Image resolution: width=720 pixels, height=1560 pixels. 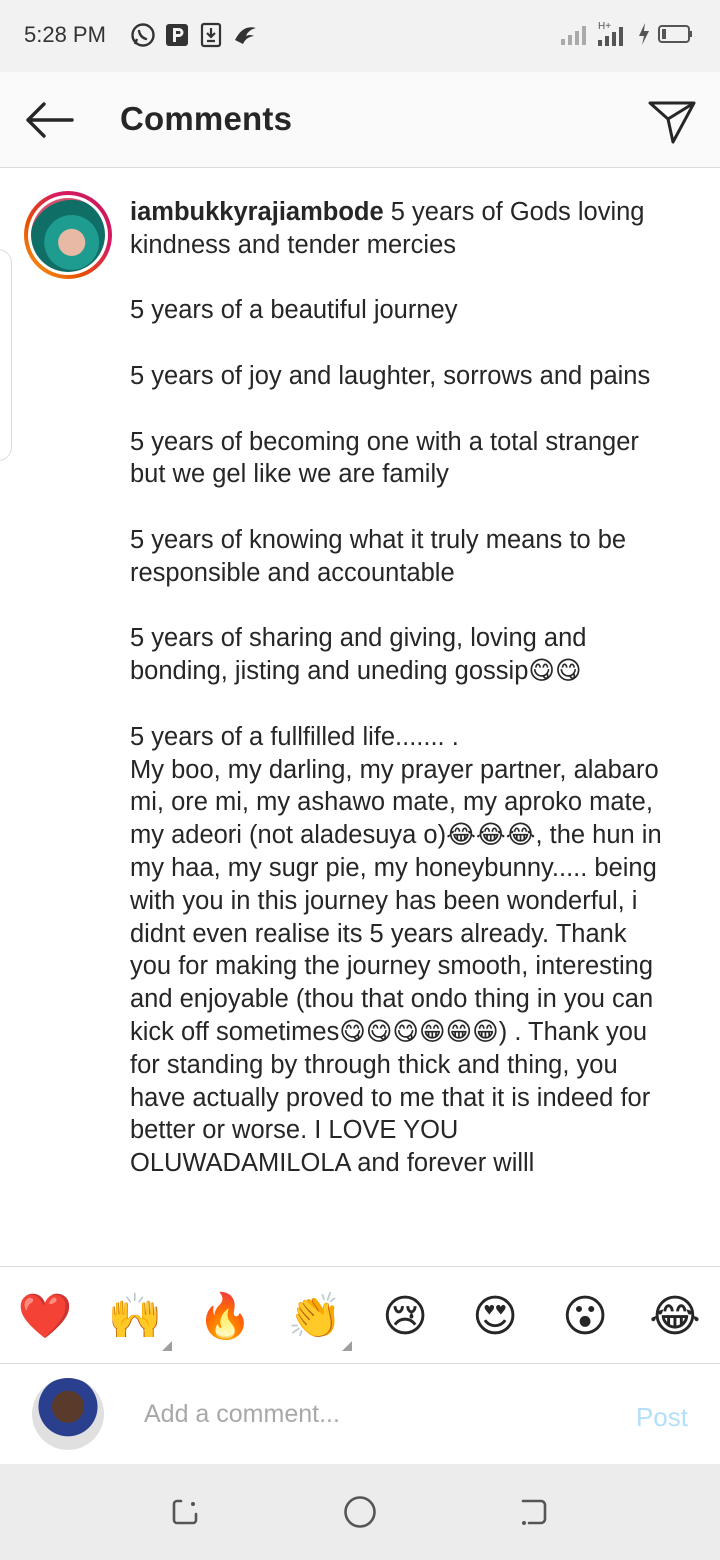 I want to click on signal-hplus-icon: H+, so click(x=610, y=33).